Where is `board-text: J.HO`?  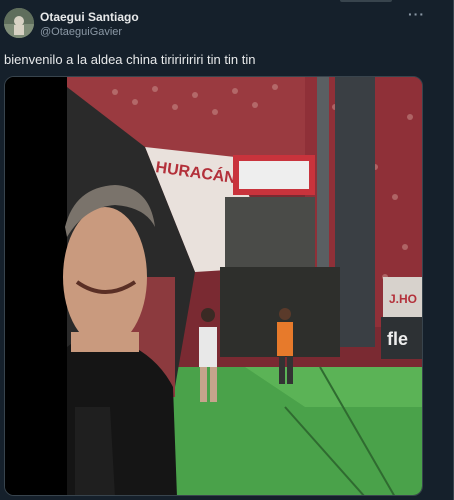
board-text: J.HO is located at coordinates (403, 299).